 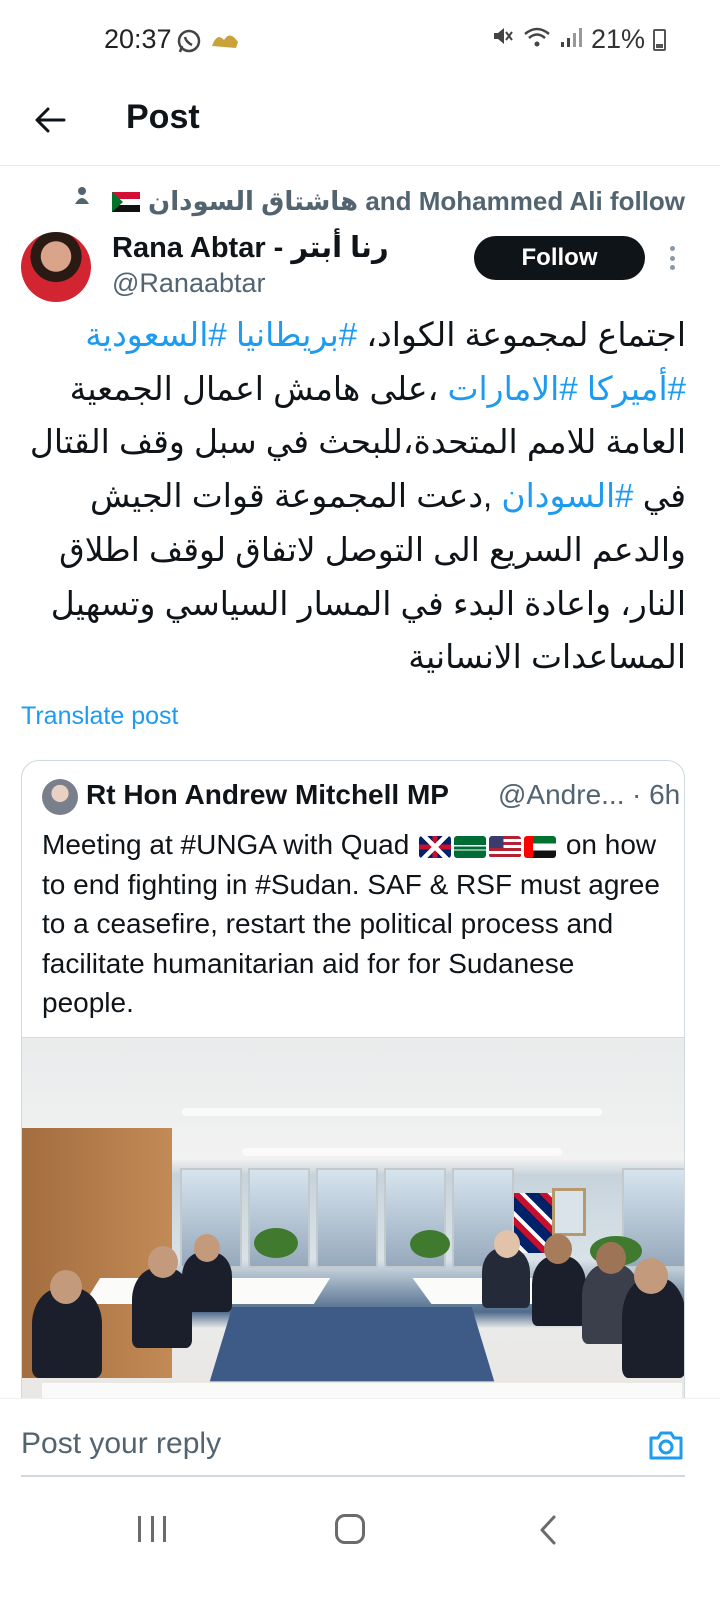 I want to click on reply-bar: Post your reply, so click(x=360, y=1450).